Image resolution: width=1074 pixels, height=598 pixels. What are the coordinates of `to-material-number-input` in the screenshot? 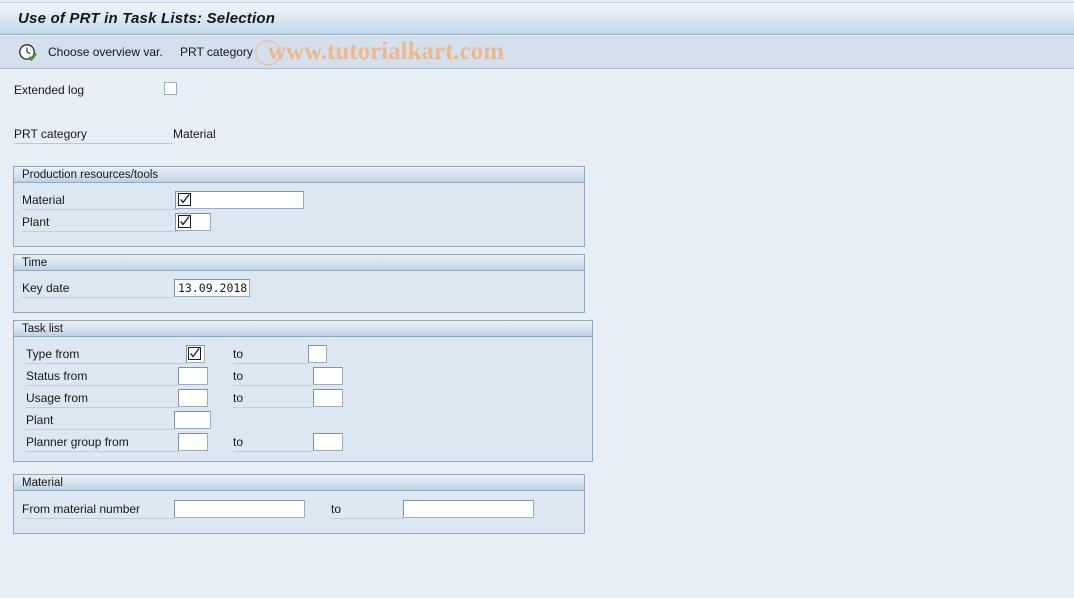 It's located at (468, 509).